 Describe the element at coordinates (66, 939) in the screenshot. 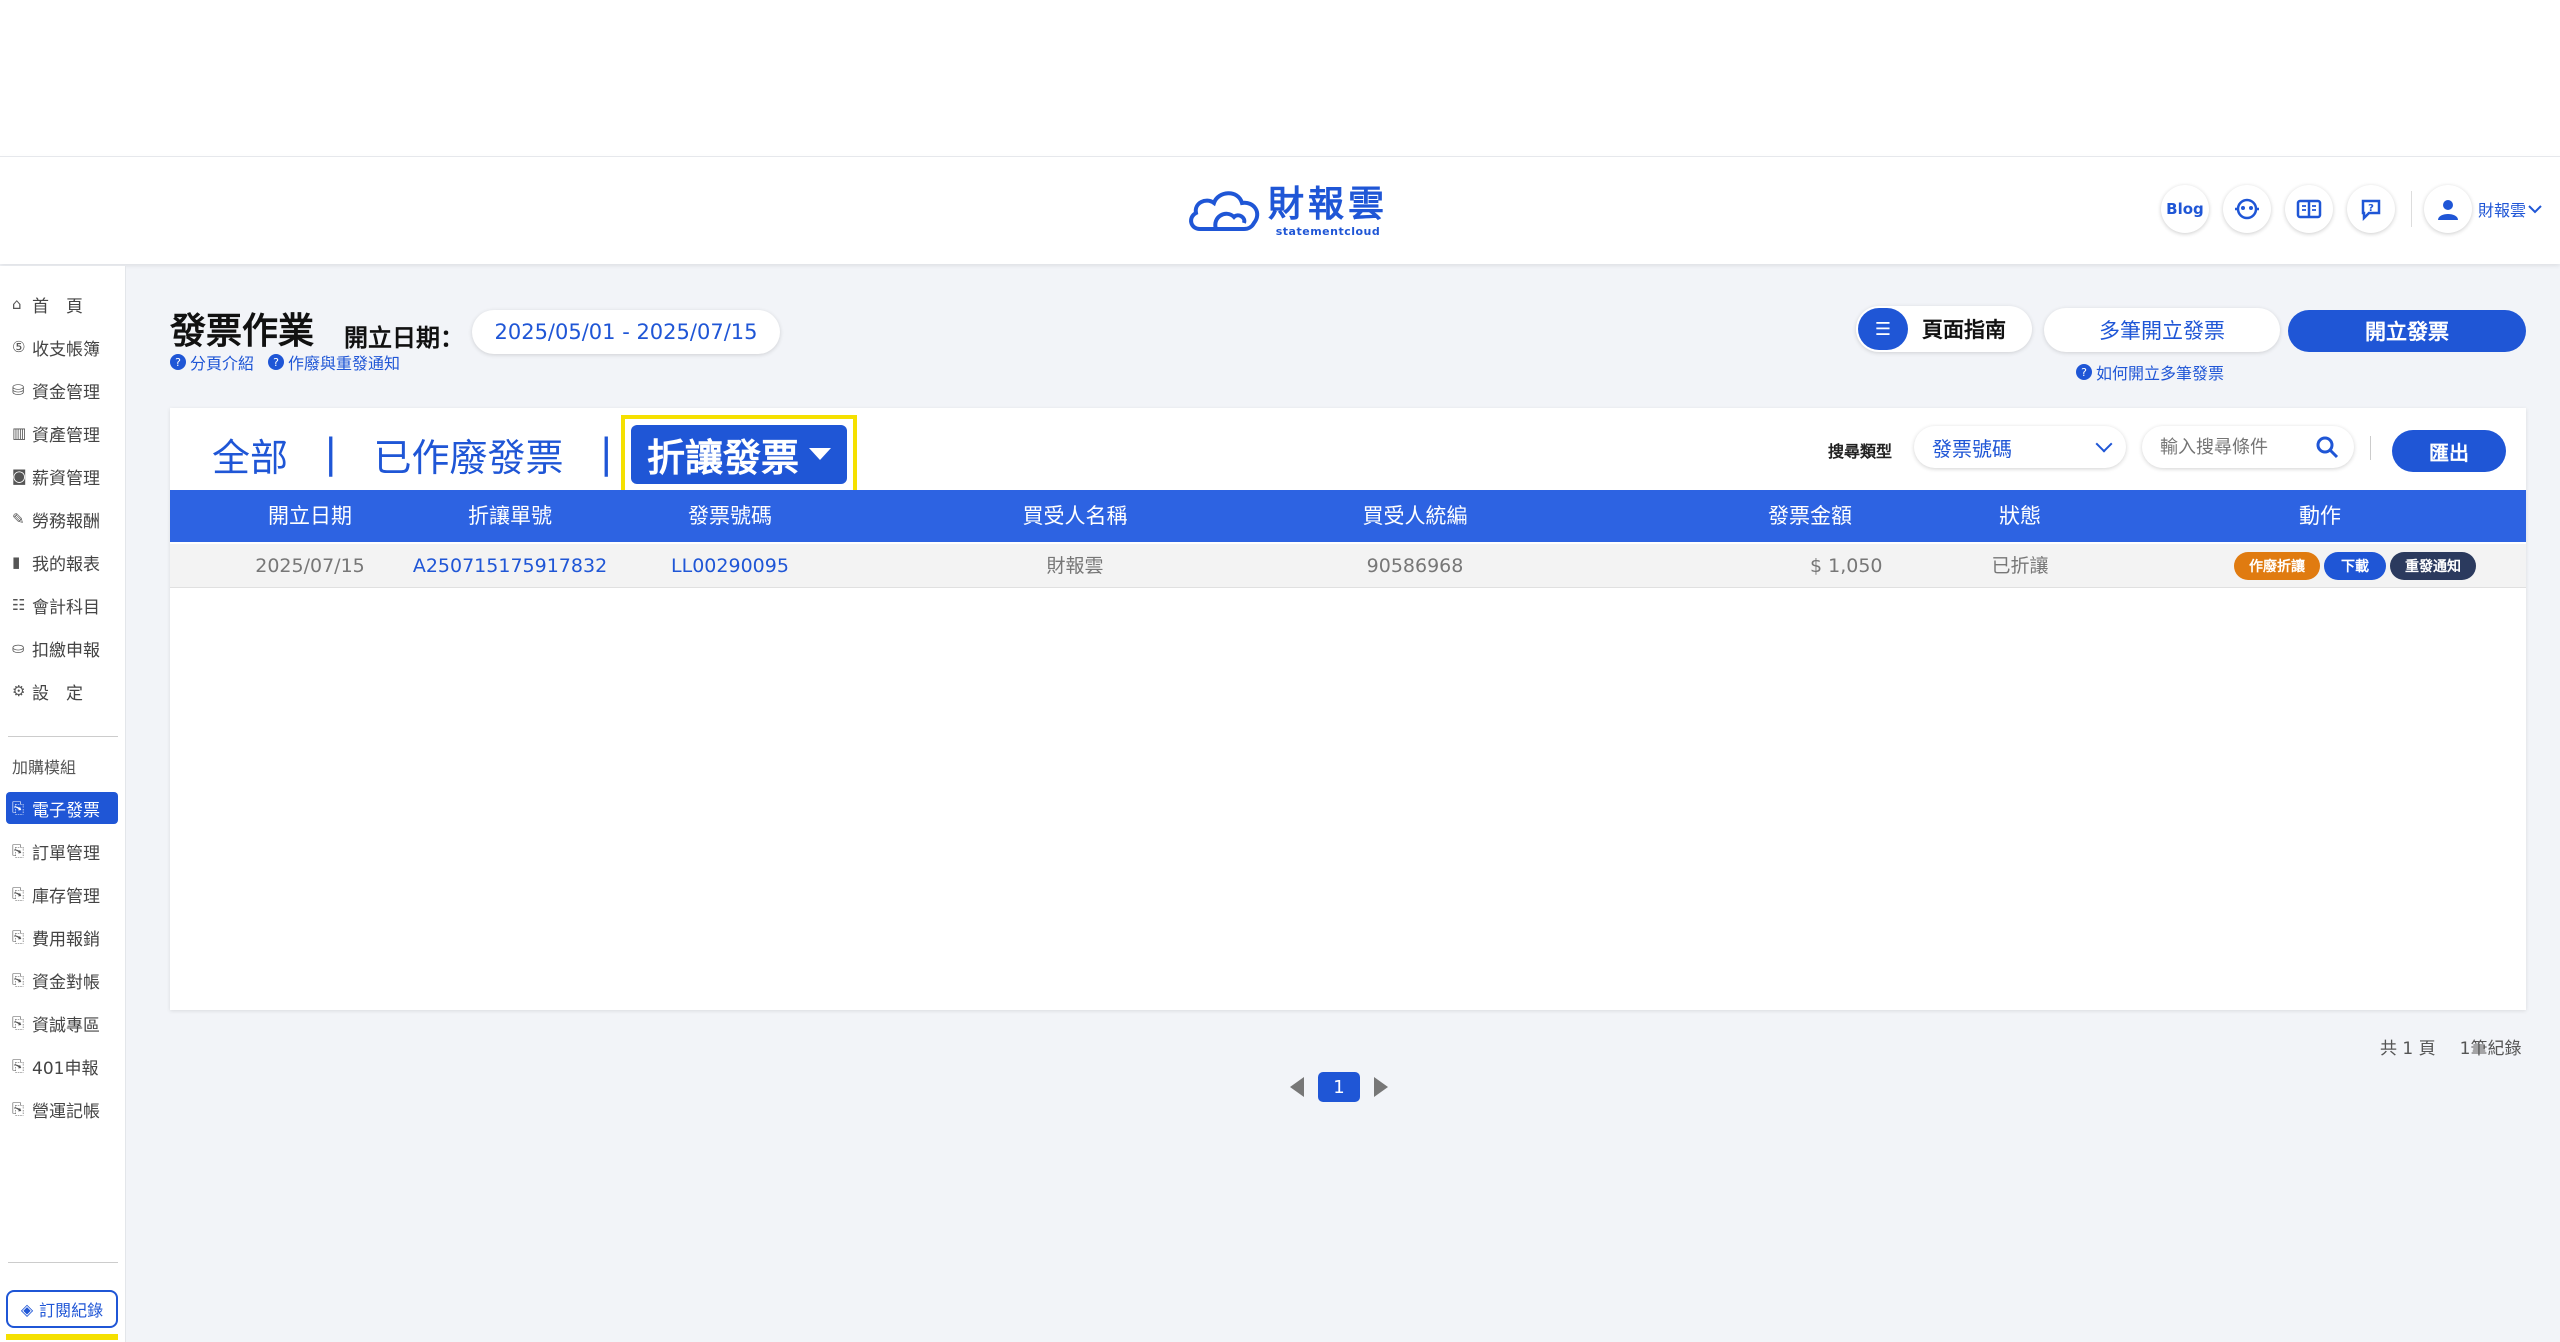

I see `sidebar-item-label: 費用報銷` at that location.